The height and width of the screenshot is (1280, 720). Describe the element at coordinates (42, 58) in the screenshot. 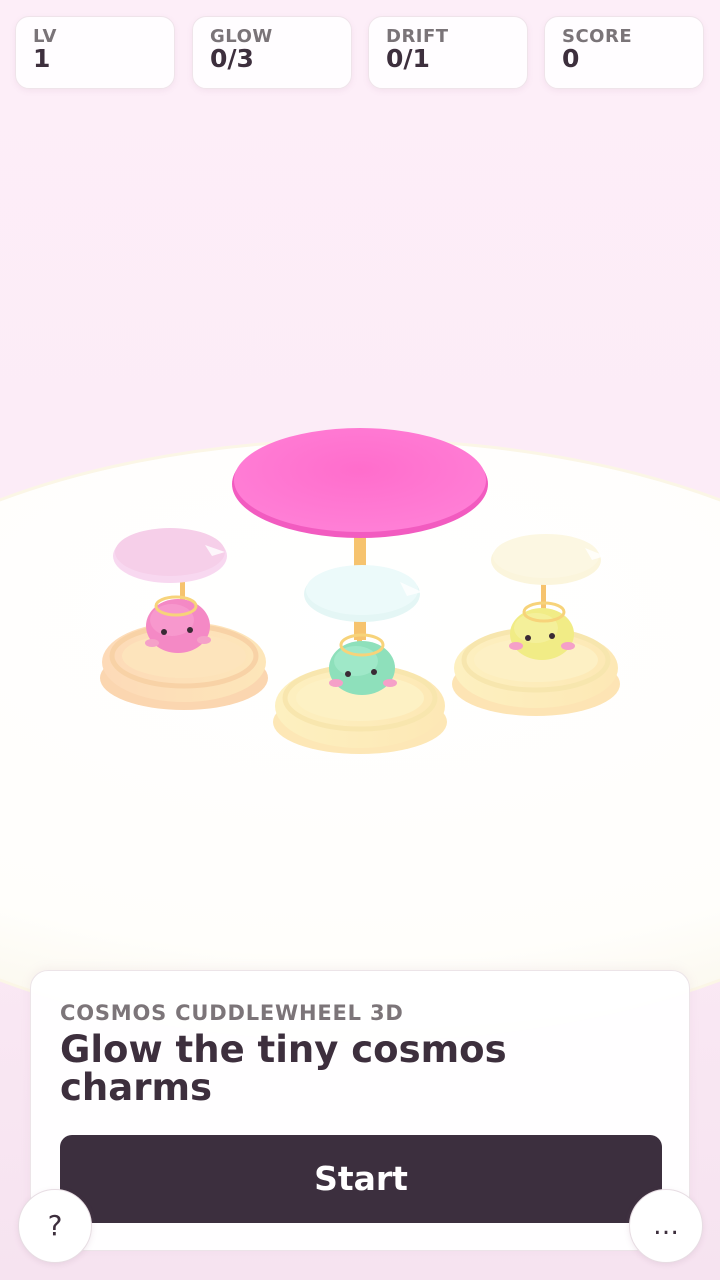

I see `level-value: 1` at that location.